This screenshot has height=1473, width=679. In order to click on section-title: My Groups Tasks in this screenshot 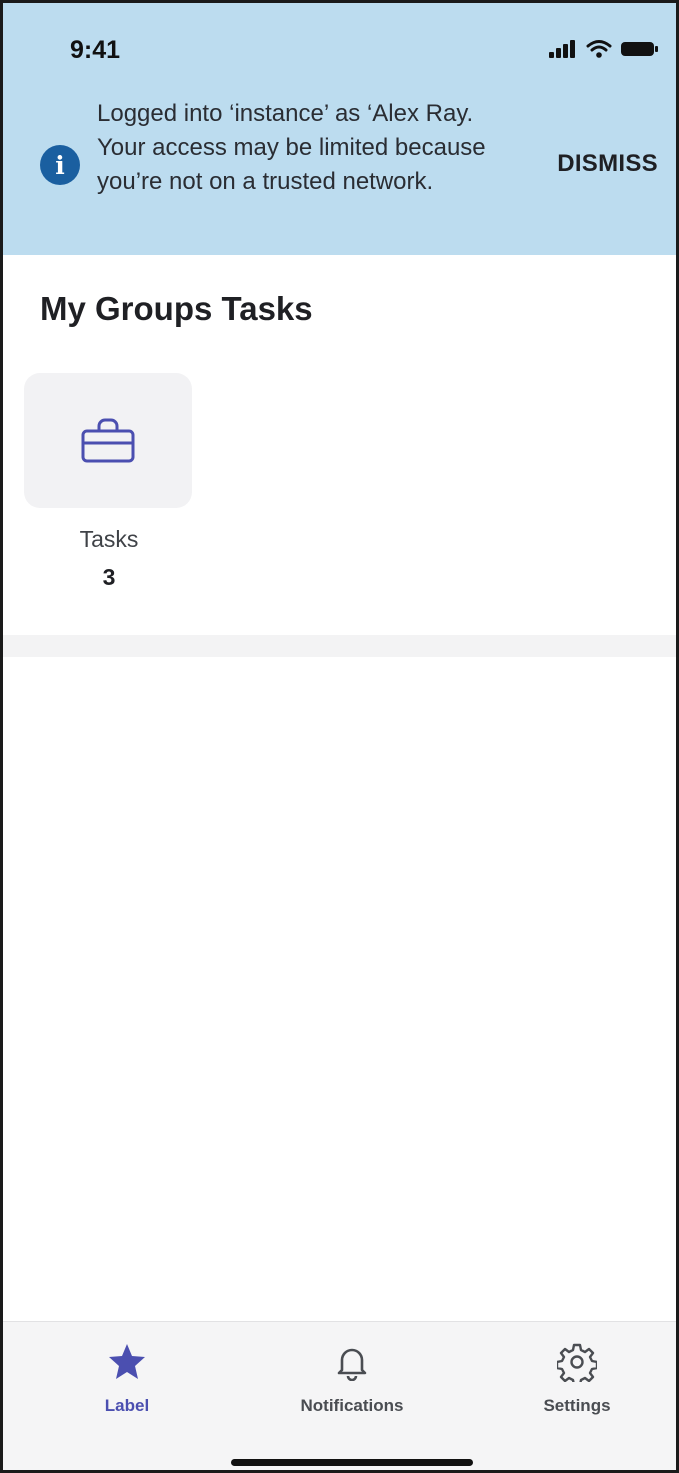, I will do `click(176, 308)`.